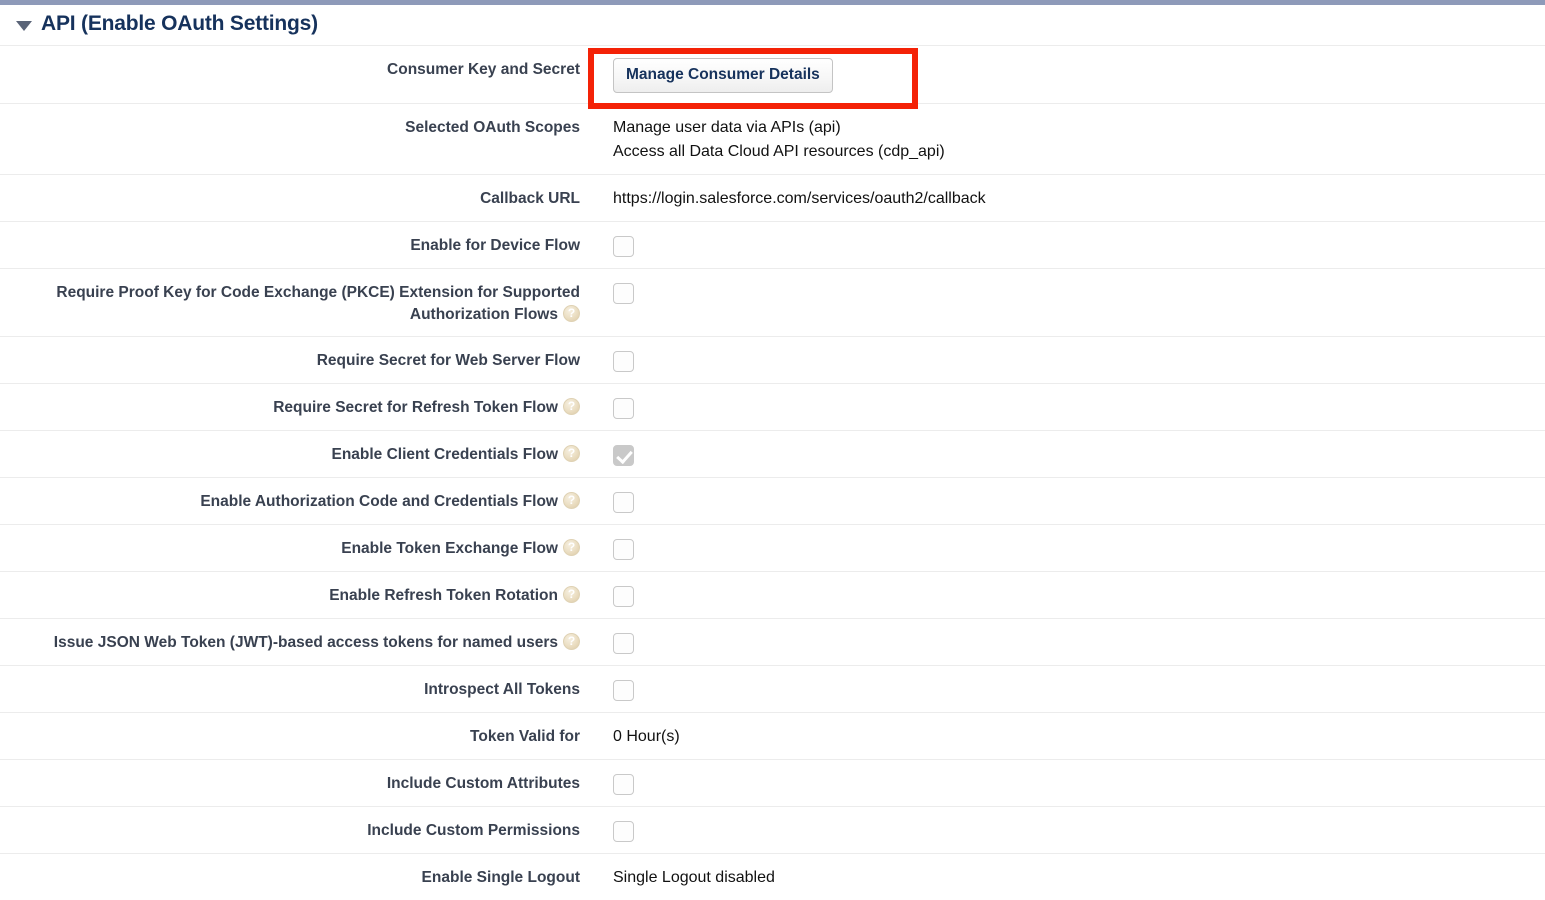 Image resolution: width=1545 pixels, height=900 pixels. What do you see at coordinates (1062, 736) in the screenshot?
I see `value-token-valid-for: 0 Hour(s)` at bounding box center [1062, 736].